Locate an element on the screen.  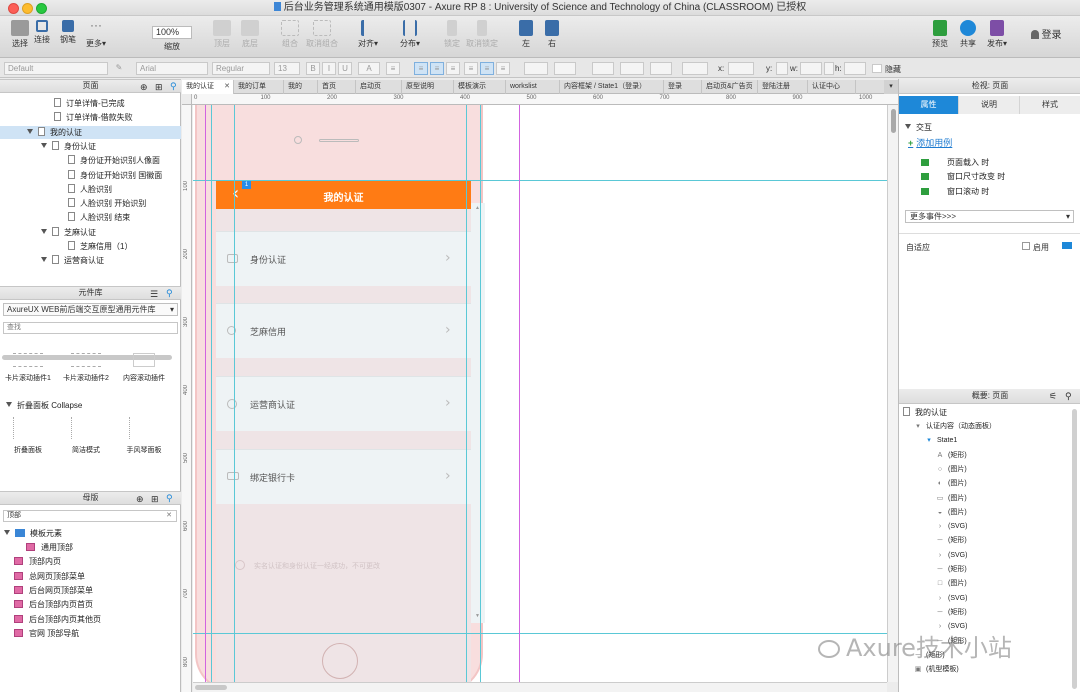
align-button: 对齐▾ is located at coordinates (368, 33).